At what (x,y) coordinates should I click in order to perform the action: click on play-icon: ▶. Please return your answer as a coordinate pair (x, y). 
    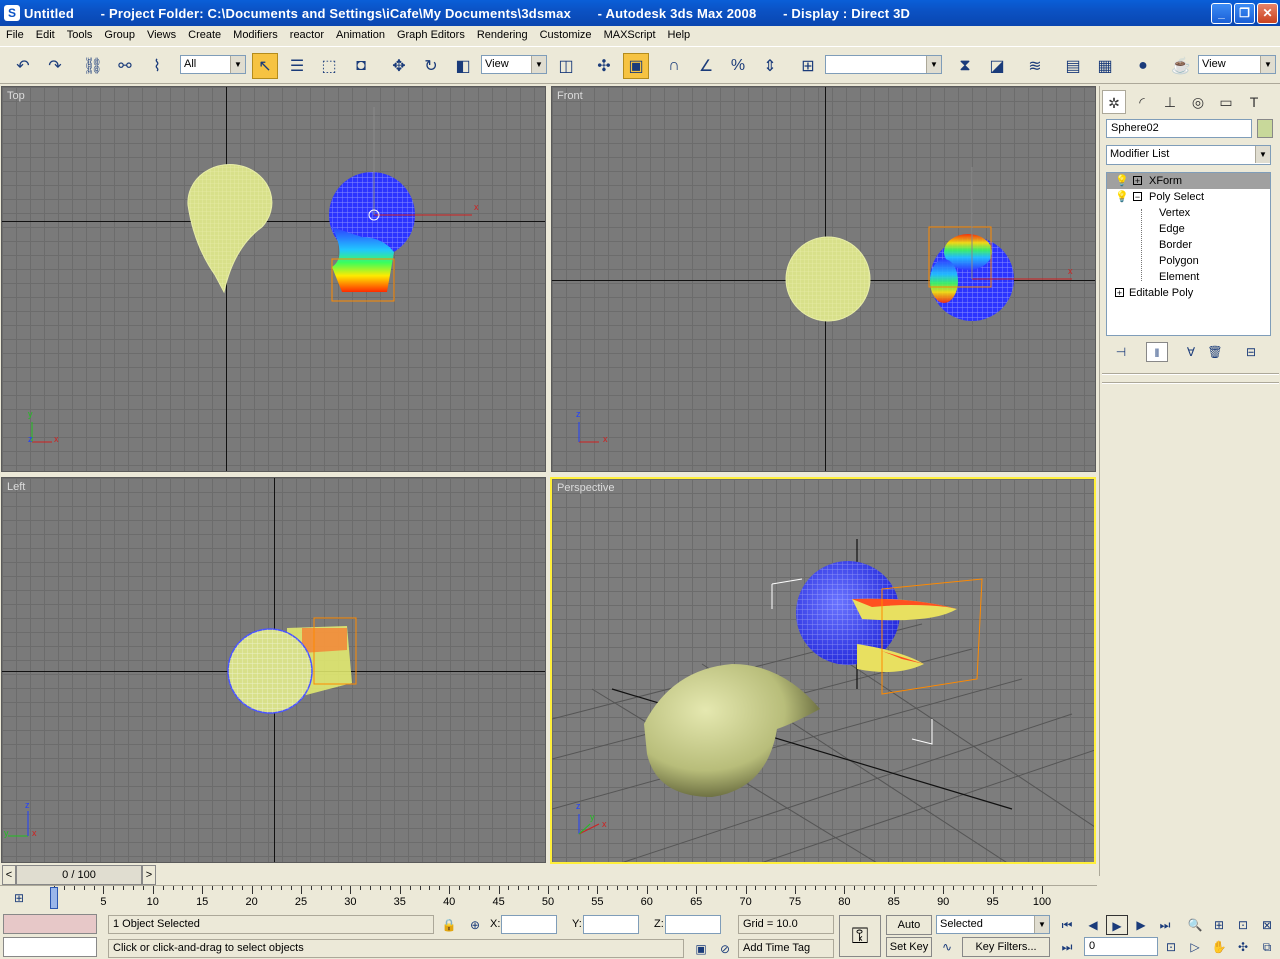
    Looking at the image, I should click on (1117, 925).